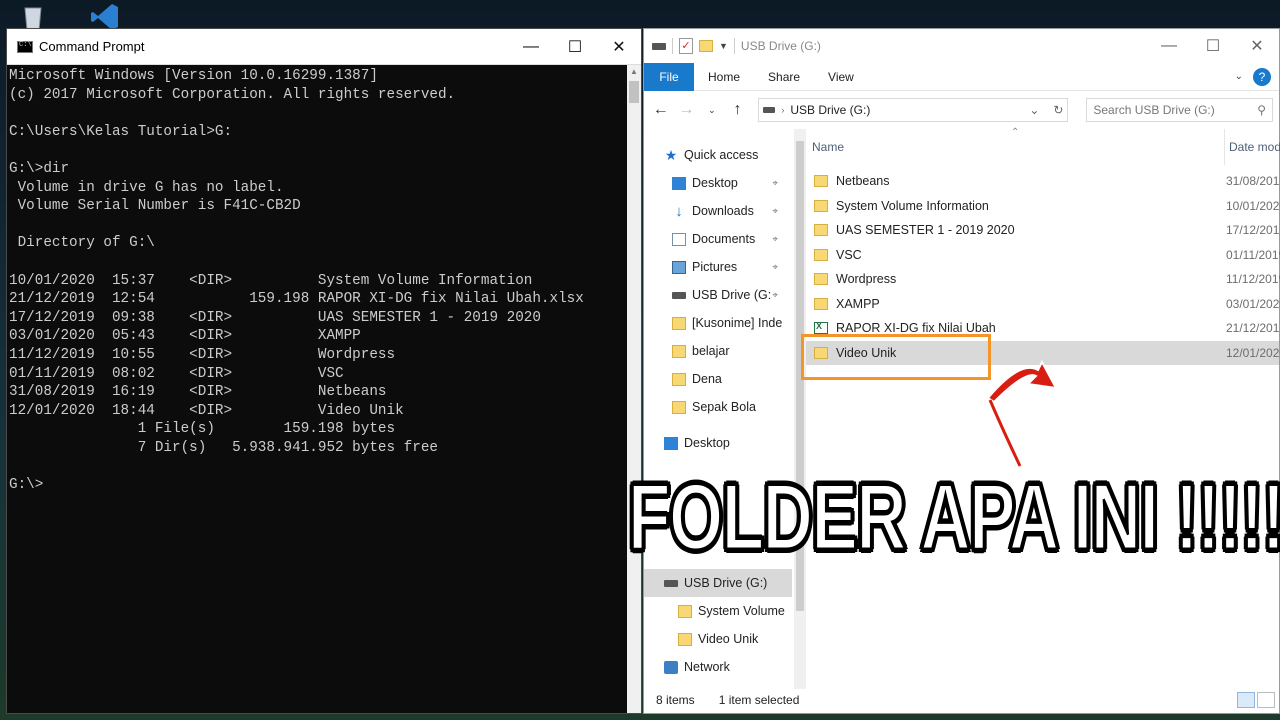  What do you see at coordinates (718, 639) in the screenshot?
I see `nav-item: Video Unik` at bounding box center [718, 639].